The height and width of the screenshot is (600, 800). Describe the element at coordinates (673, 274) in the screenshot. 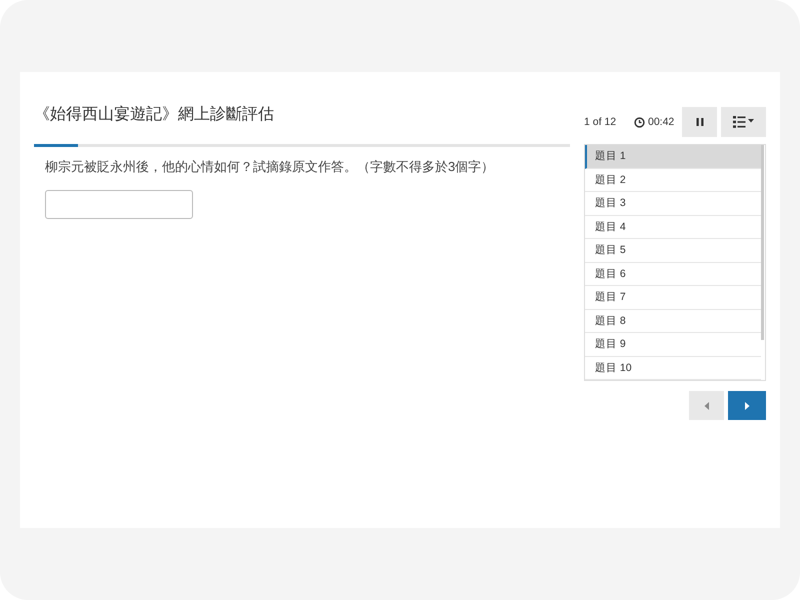

I see `question-item: 題目 6` at that location.